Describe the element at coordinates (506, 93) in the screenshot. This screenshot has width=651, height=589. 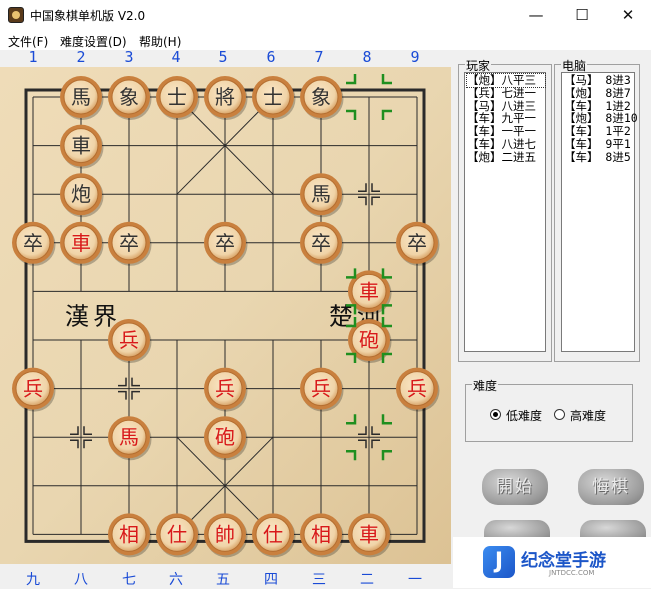
I see `move-item: 【兵】七进一` at that location.